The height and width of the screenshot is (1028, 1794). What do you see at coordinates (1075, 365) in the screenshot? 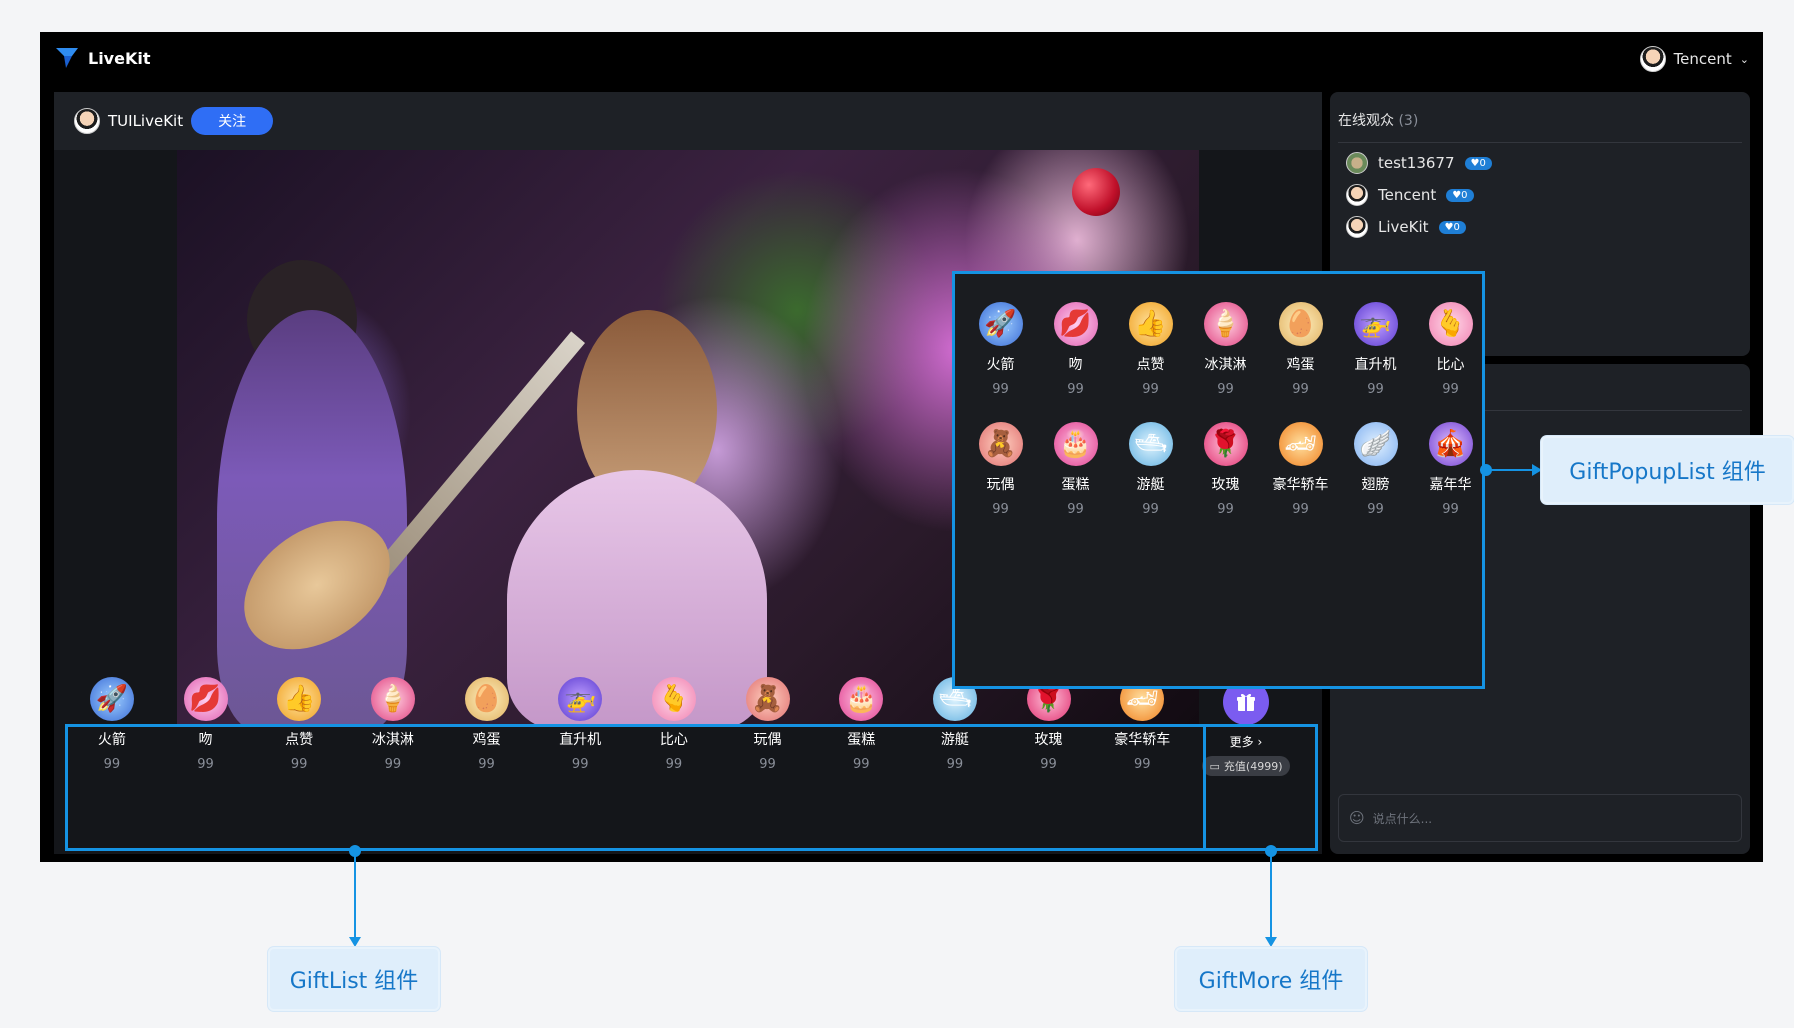
I see `gift-name: 吻` at bounding box center [1075, 365].